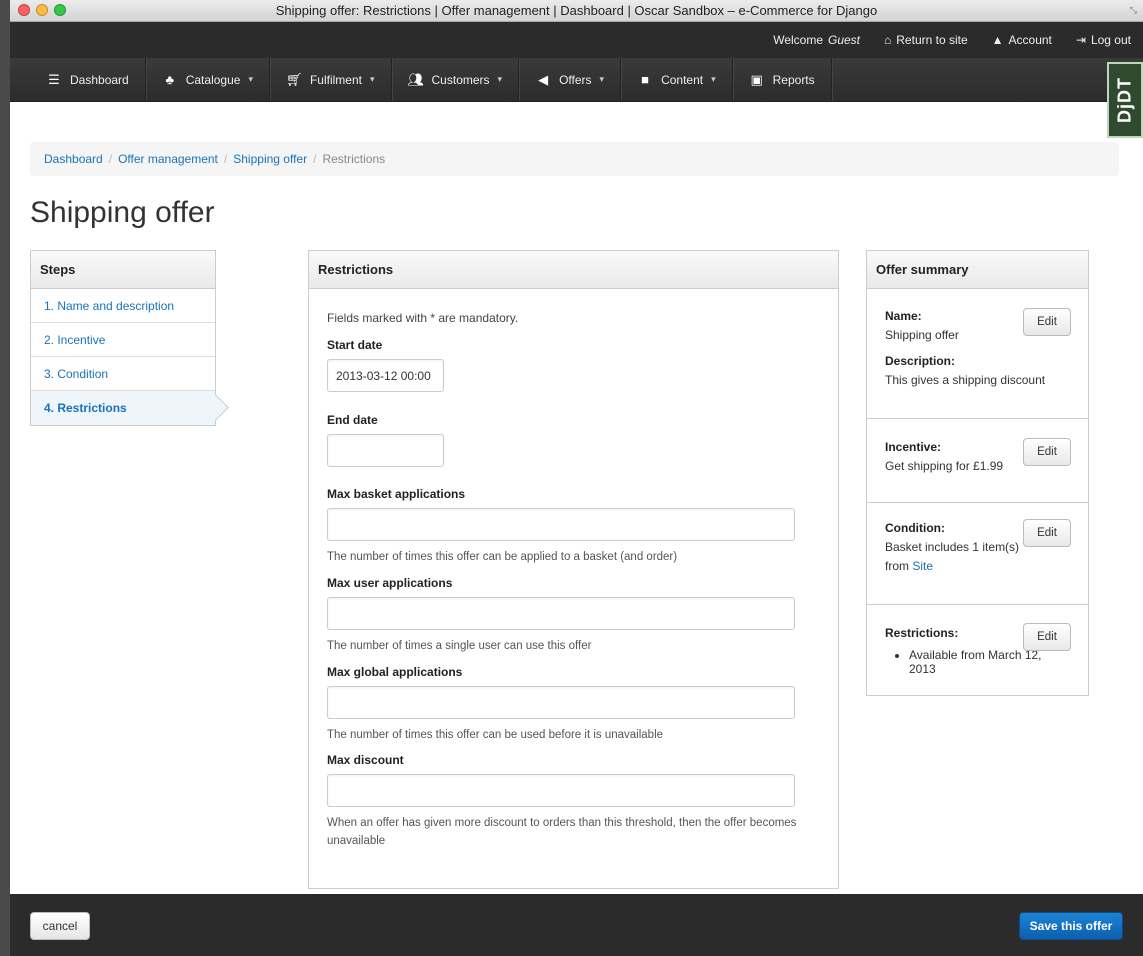  What do you see at coordinates (1071, 926) in the screenshot?
I see `save-offer-button: Save this offer` at bounding box center [1071, 926].